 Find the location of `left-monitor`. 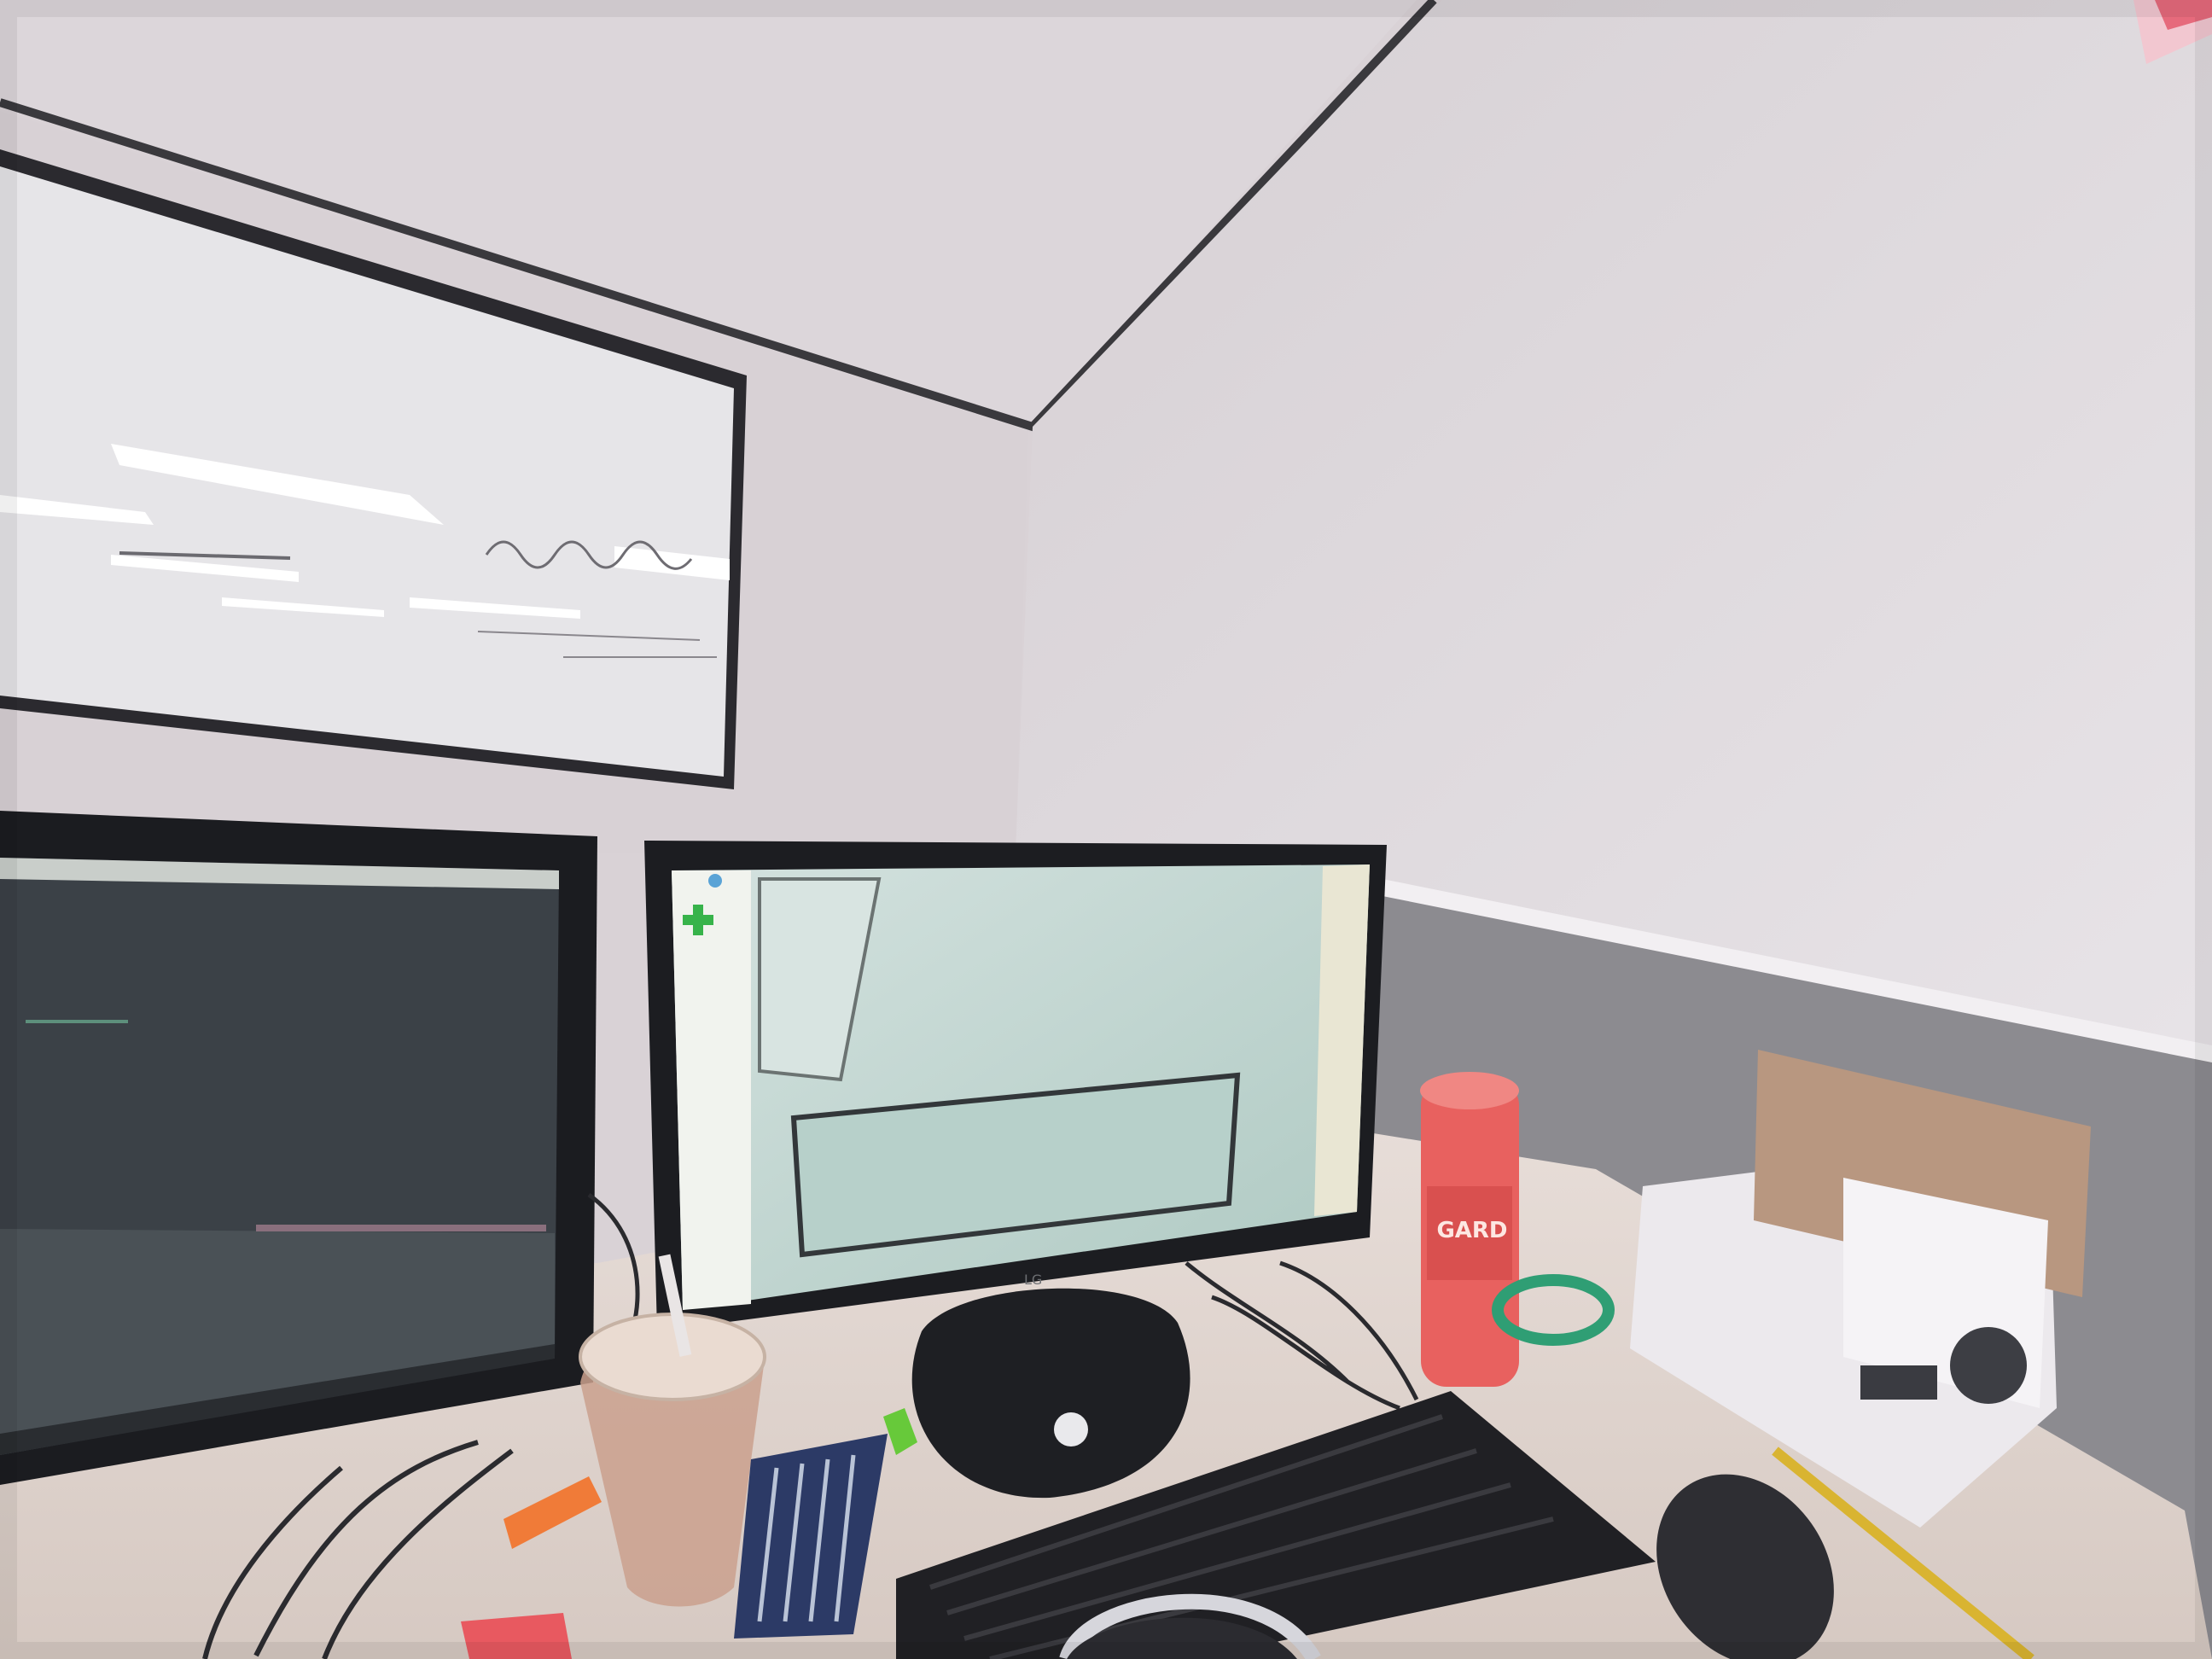

left-monitor is located at coordinates (298, 1148).